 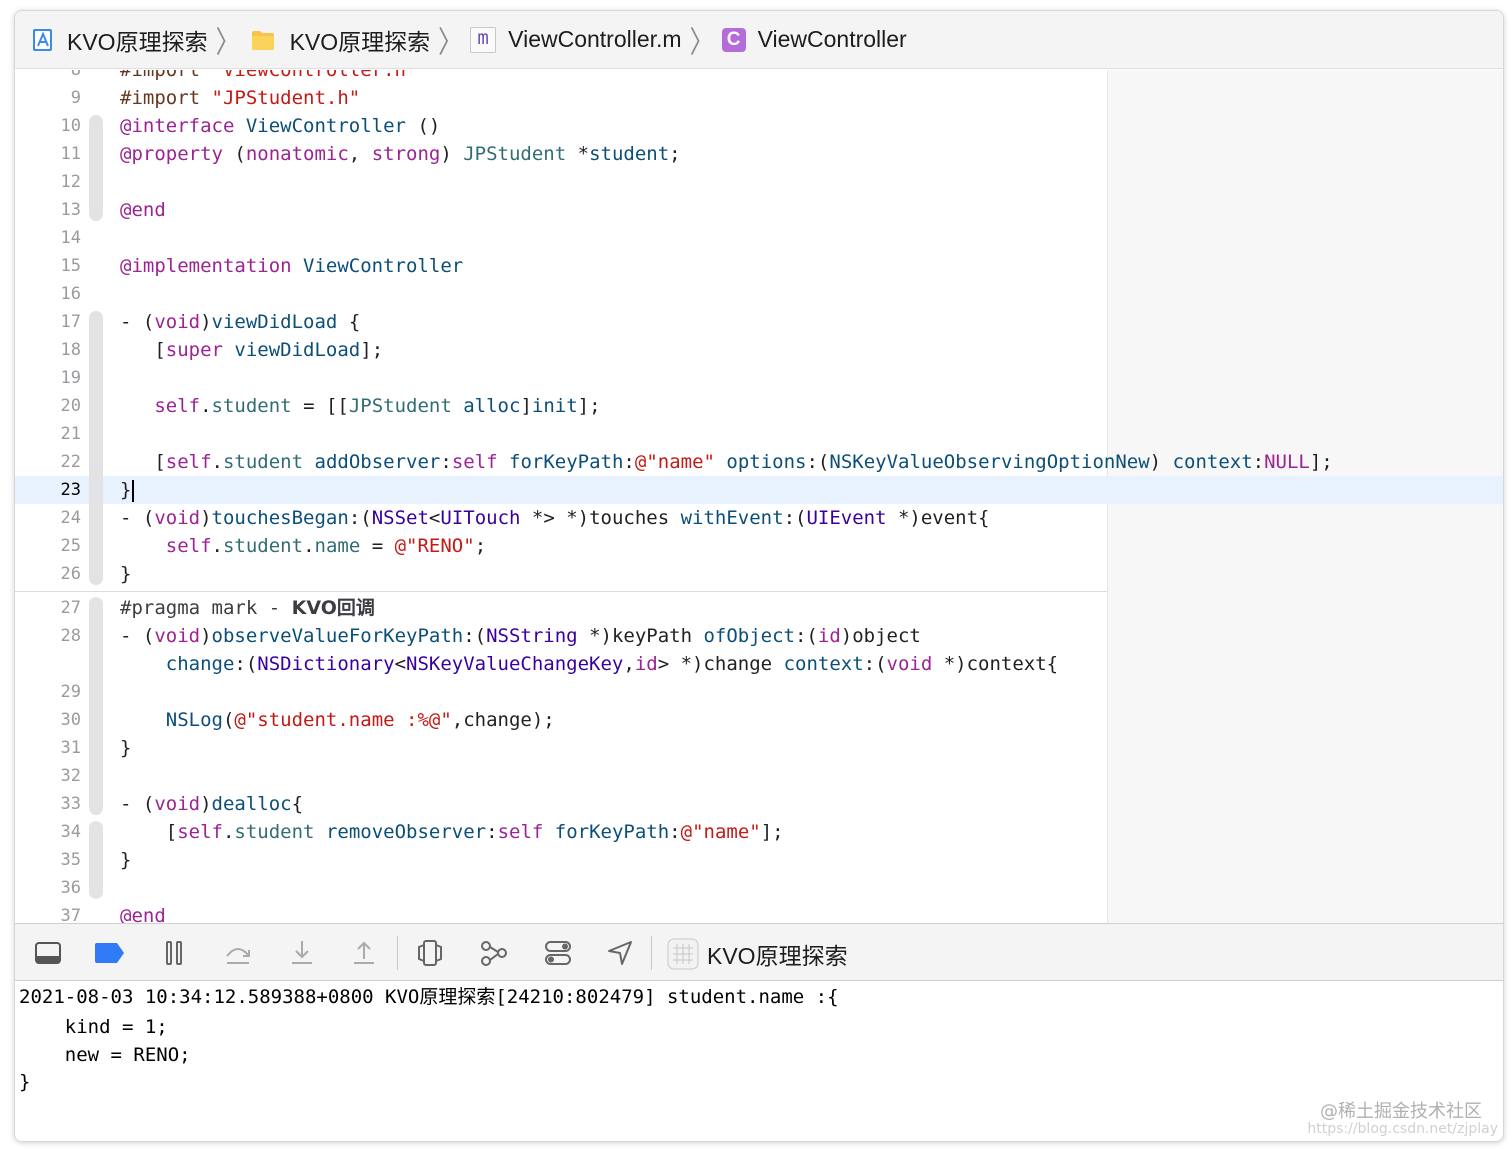 What do you see at coordinates (48, 832) in the screenshot?
I see `line-number: 34` at bounding box center [48, 832].